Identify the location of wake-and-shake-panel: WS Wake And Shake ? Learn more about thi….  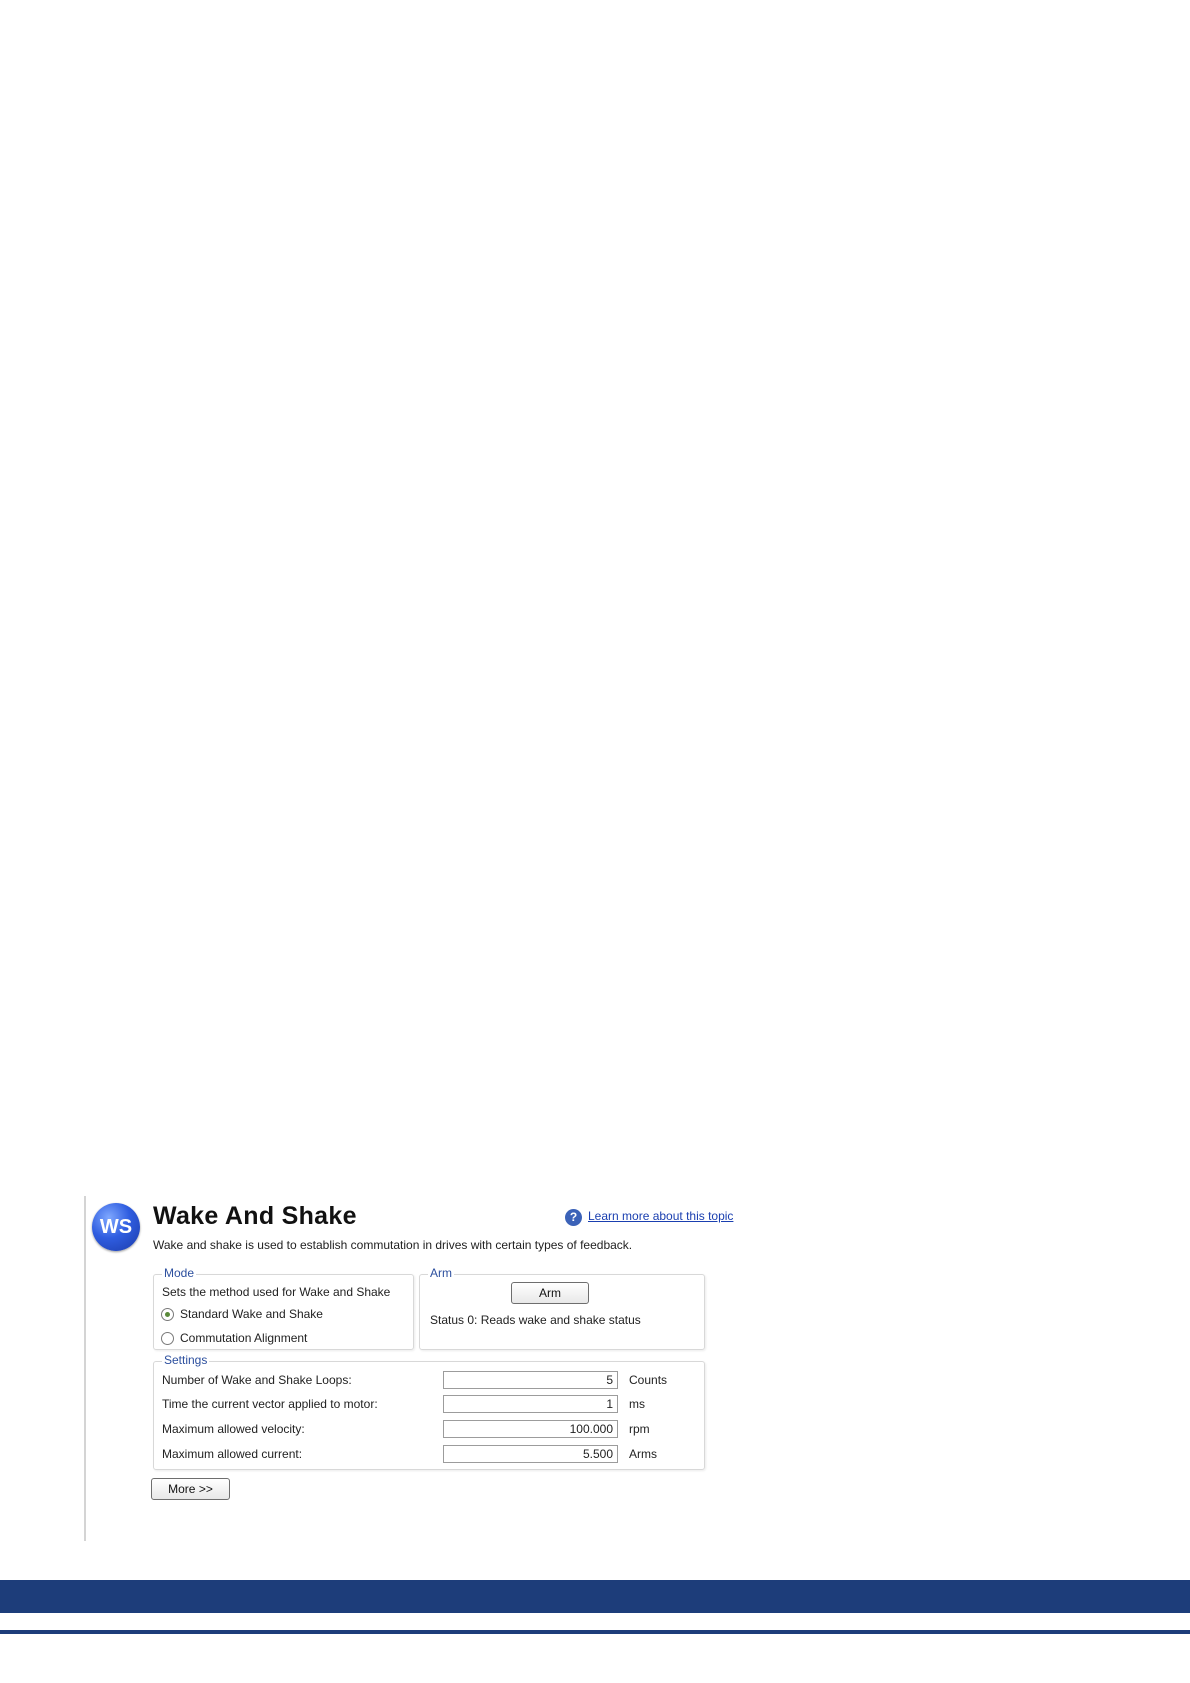
(410, 1368).